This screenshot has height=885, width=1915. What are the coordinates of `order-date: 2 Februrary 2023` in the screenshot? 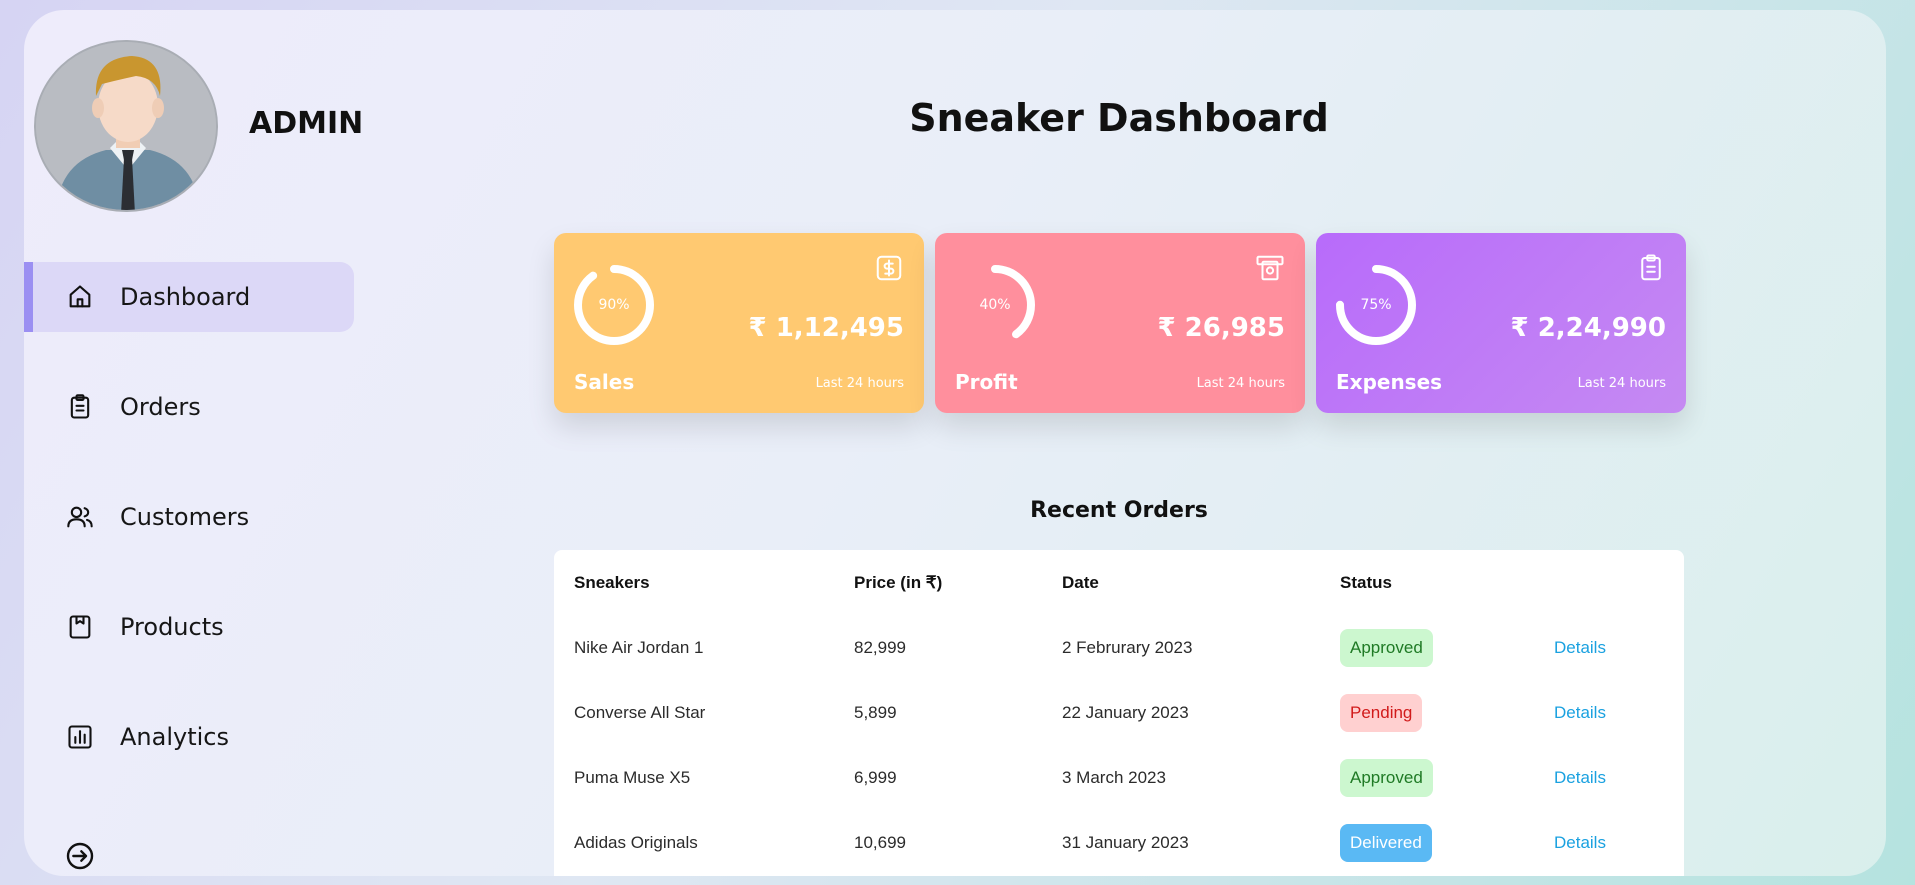 It's located at (1127, 647).